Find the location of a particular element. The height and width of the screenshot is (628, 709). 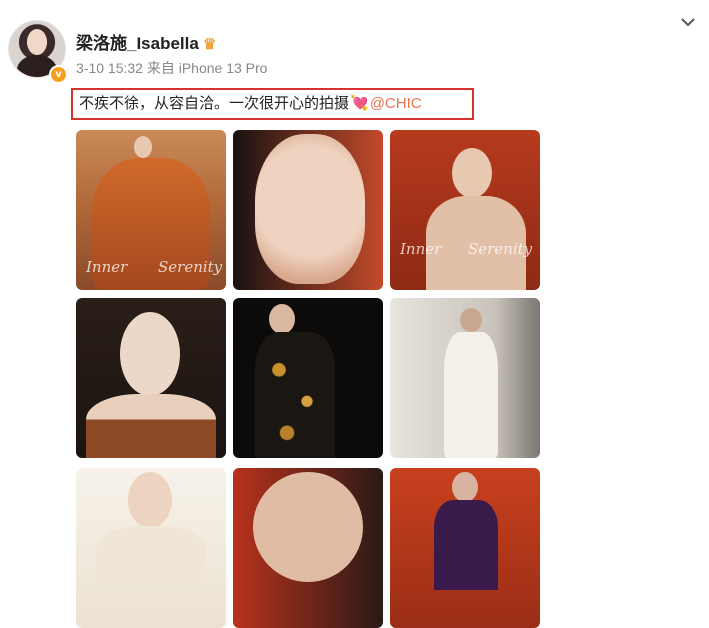

photo-2-face is located at coordinates (310, 209).